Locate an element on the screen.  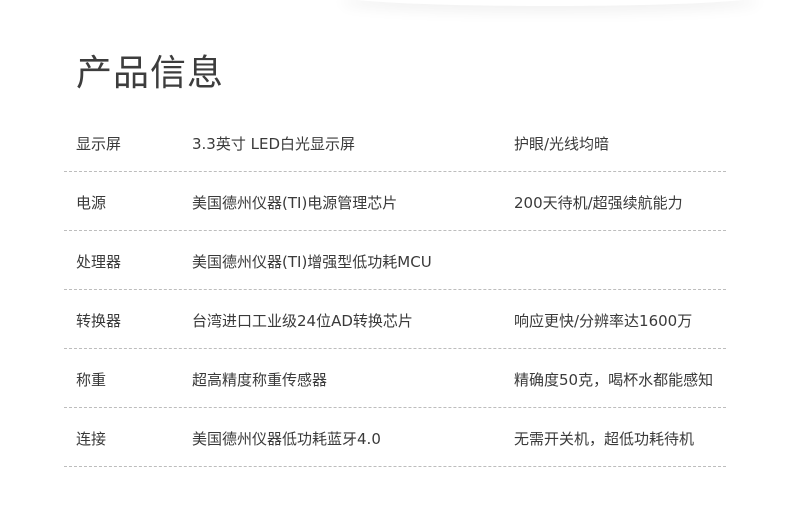
spec-detail: 台湾进口工业级24位AD转换芯片 is located at coordinates (302, 321).